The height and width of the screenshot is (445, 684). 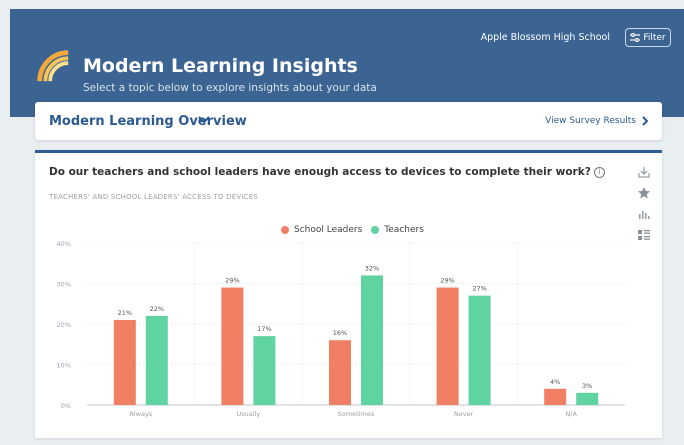 I want to click on data-label: 3%, so click(x=587, y=386).